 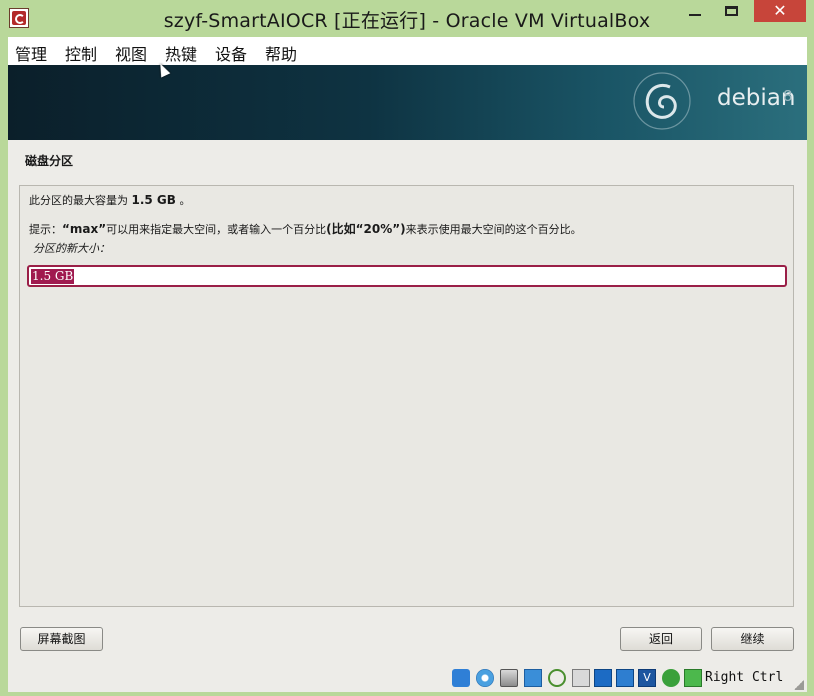 What do you see at coordinates (31, 53) in the screenshot?
I see `menu-manage: 管理` at bounding box center [31, 53].